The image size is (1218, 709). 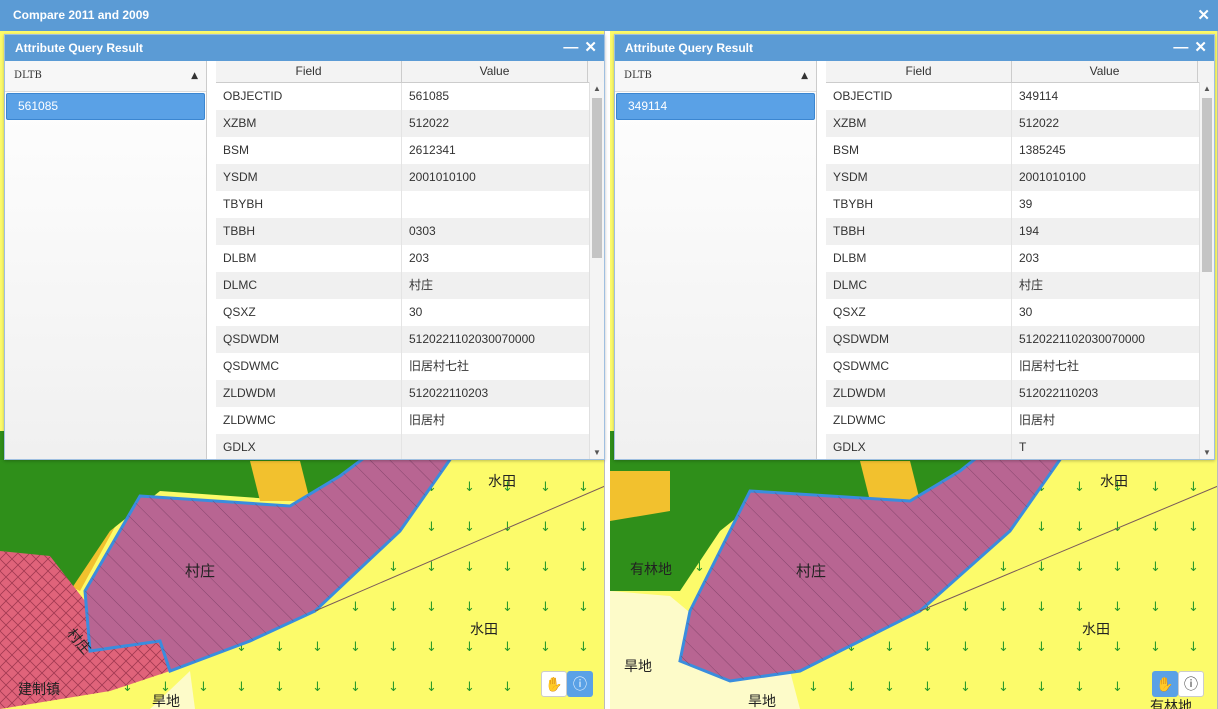 What do you see at coordinates (919, 96) in the screenshot?
I see `cell-field: OBJECTID` at bounding box center [919, 96].